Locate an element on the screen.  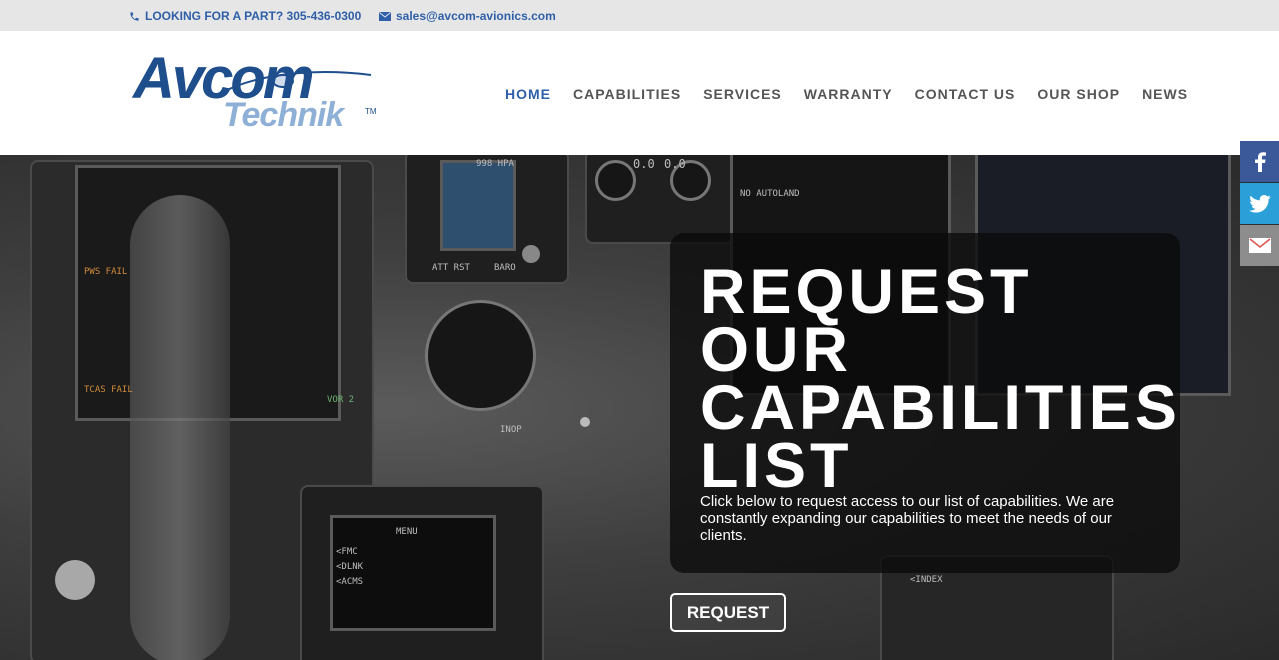
avcom-logo: Avcom Technik TM is located at coordinates (255, 92).